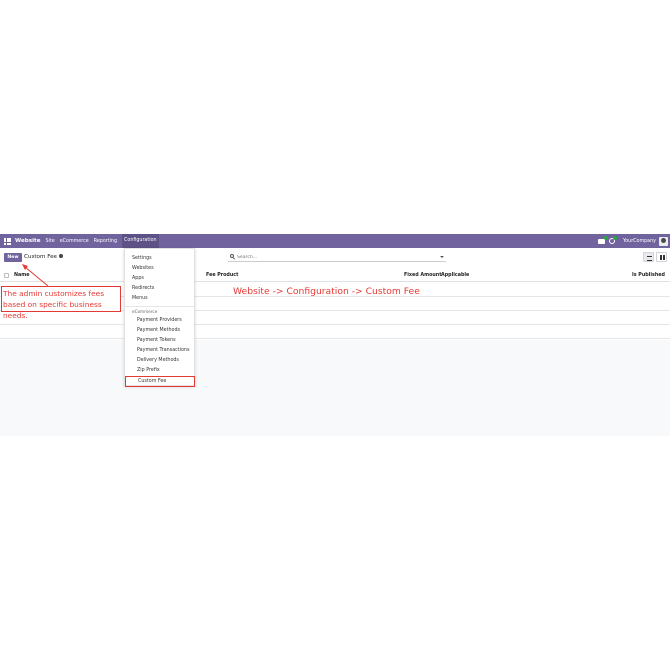 This screenshot has width=670, height=670. What do you see at coordinates (142, 258) in the screenshot?
I see `dropdown-item-settings: Settings` at bounding box center [142, 258].